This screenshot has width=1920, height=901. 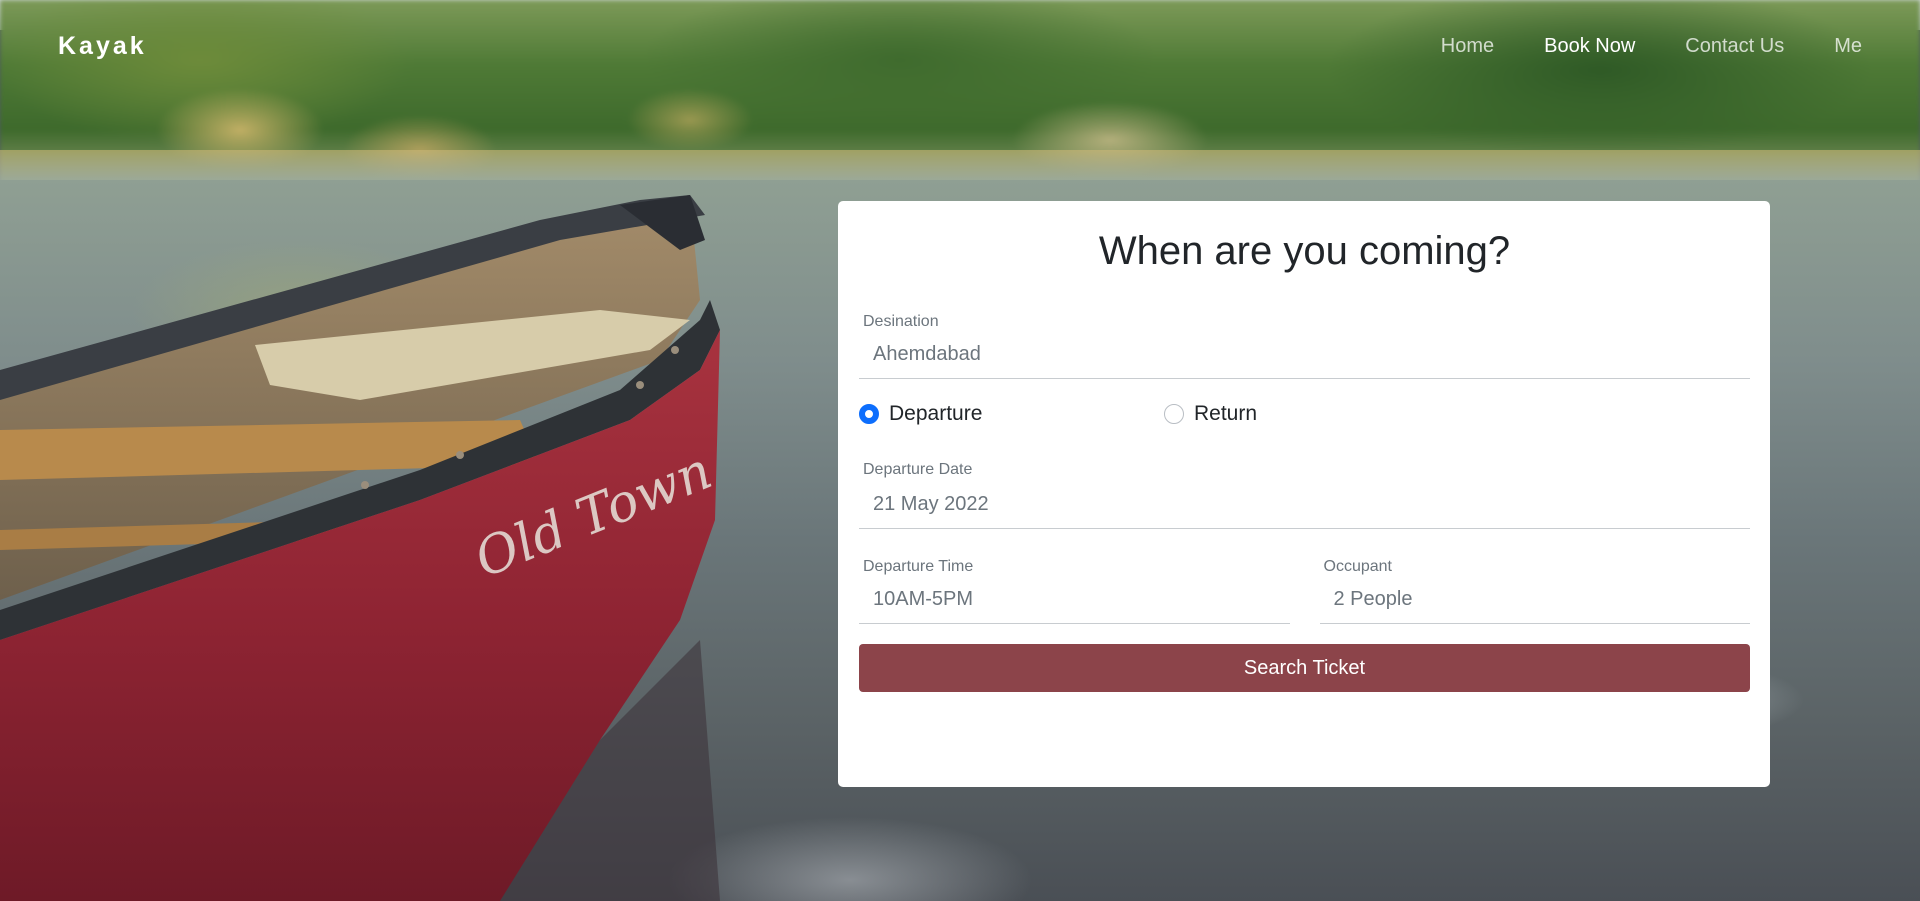 What do you see at coordinates (1226, 413) in the screenshot?
I see `radio-return-label: Return` at bounding box center [1226, 413].